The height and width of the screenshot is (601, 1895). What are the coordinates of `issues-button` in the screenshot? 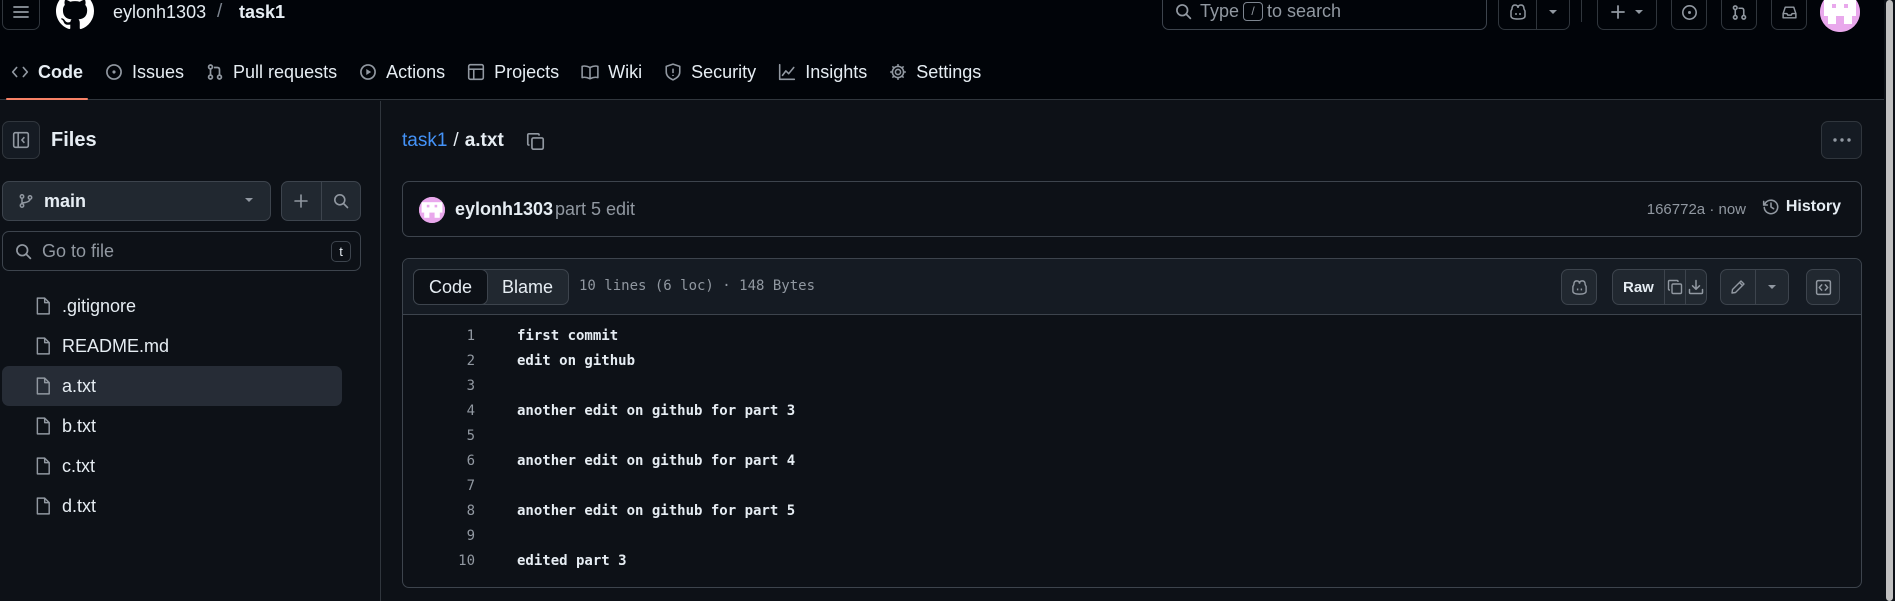 It's located at (1689, 15).